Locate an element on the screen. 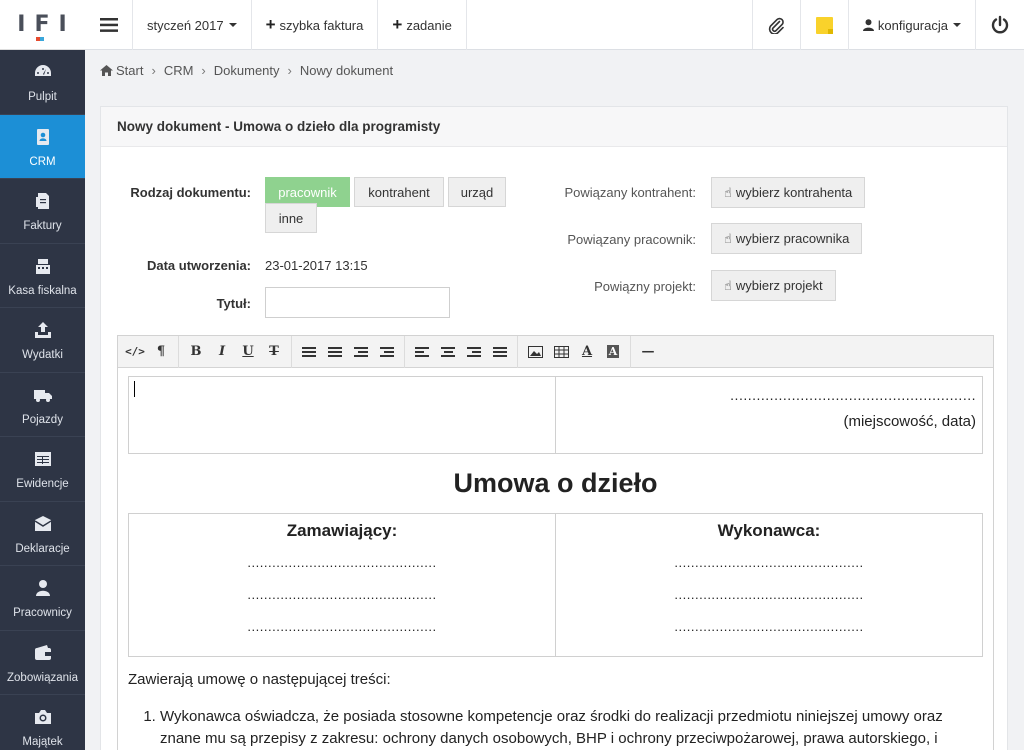  toolbar-group-format: B I U T is located at coordinates (235, 351).